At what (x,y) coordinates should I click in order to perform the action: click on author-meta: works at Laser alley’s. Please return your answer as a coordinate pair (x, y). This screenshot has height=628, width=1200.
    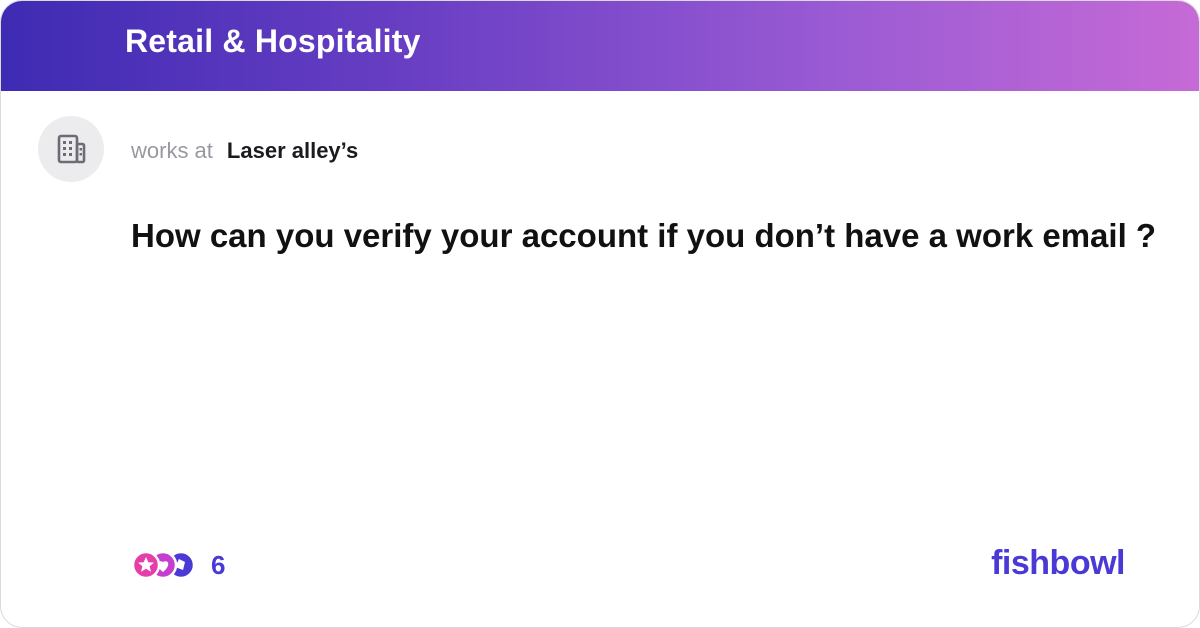
    Looking at the image, I should click on (244, 151).